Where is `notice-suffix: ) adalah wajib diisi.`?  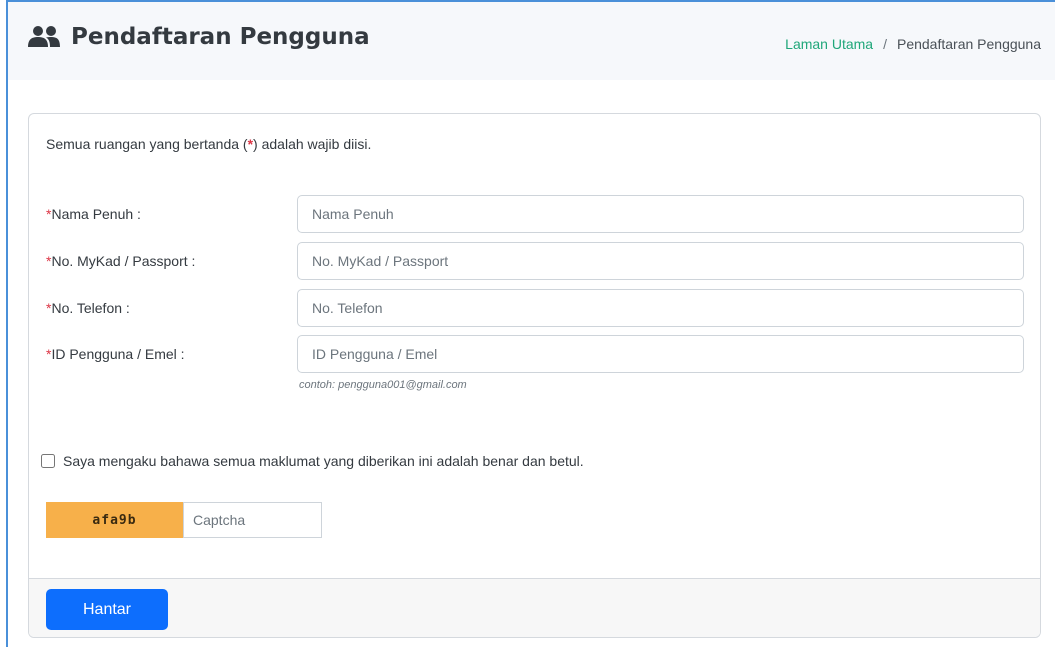 notice-suffix: ) adalah wajib diisi. is located at coordinates (312, 144).